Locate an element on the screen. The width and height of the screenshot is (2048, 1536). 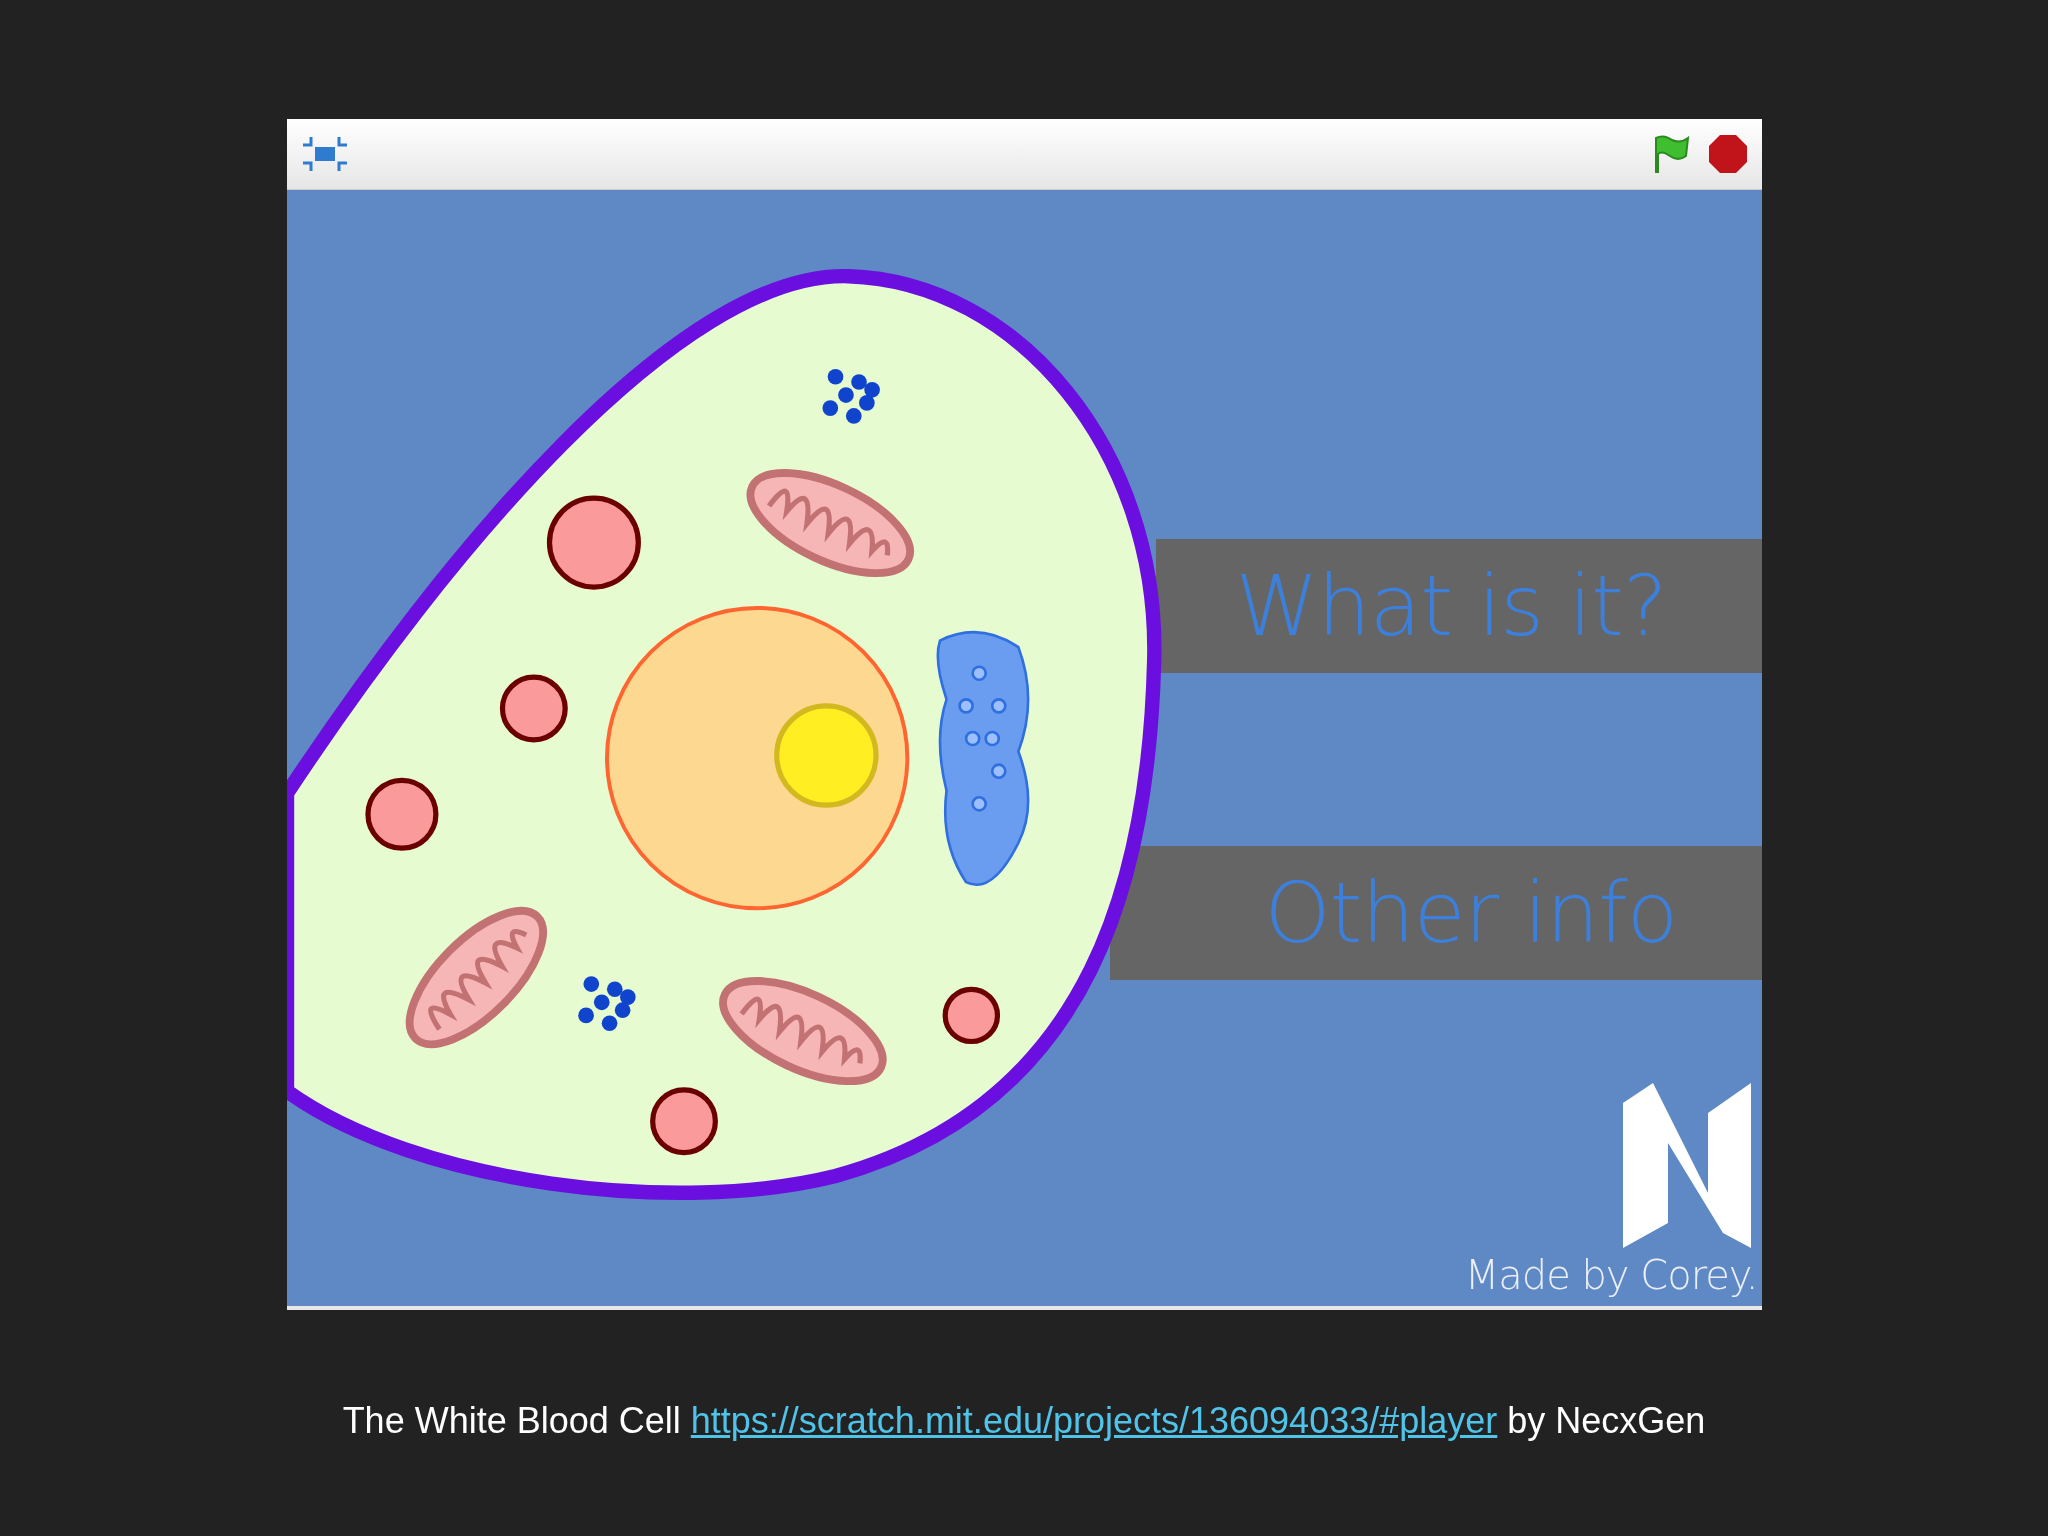
logo-icon is located at coordinates (1687, 1165).